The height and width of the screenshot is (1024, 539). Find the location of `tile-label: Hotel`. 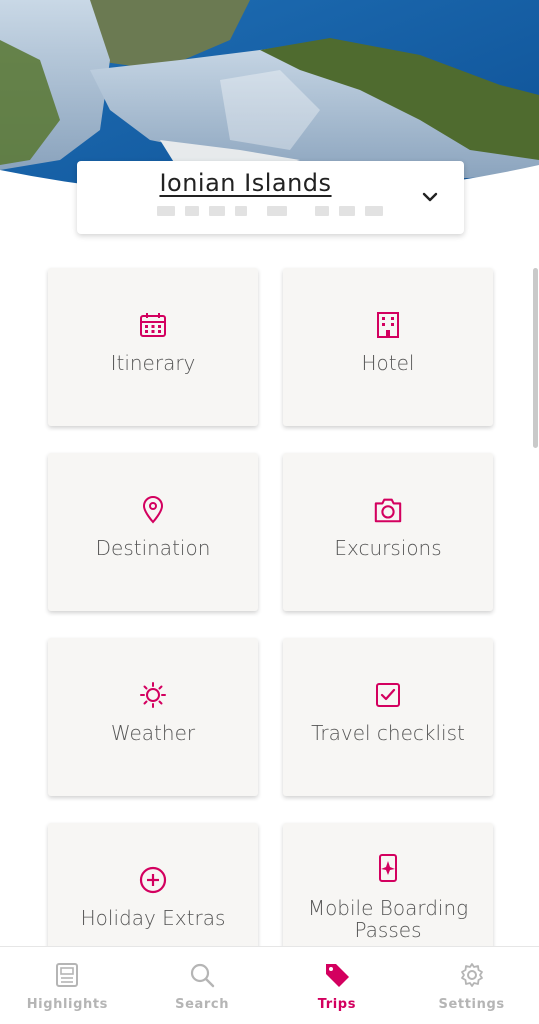

tile-label: Hotel is located at coordinates (388, 363).